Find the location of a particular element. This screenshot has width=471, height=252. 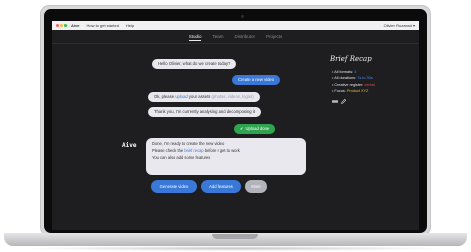

add-features-button: Add features is located at coordinates (221, 186).